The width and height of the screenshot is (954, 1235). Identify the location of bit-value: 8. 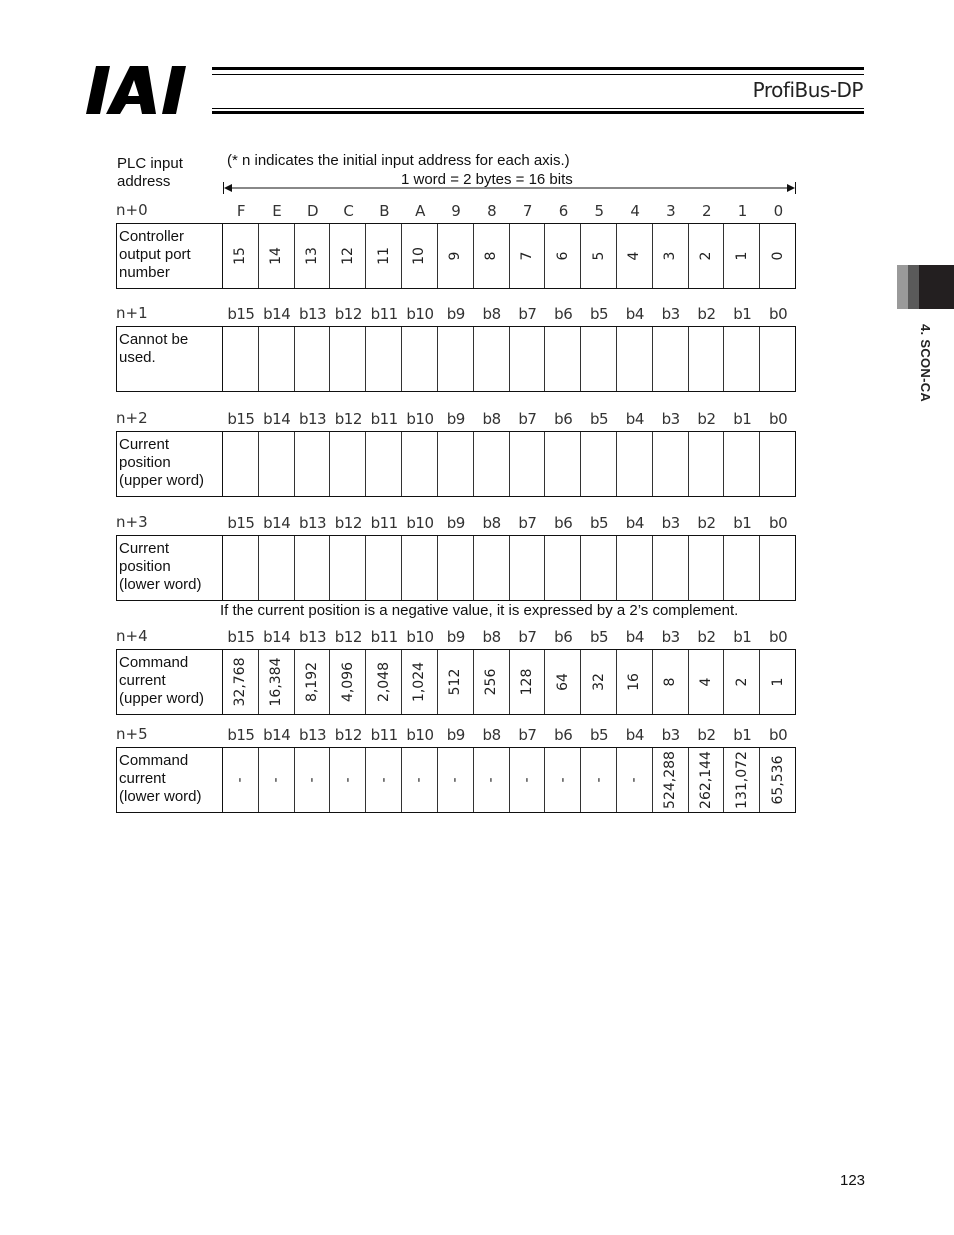
(670, 682).